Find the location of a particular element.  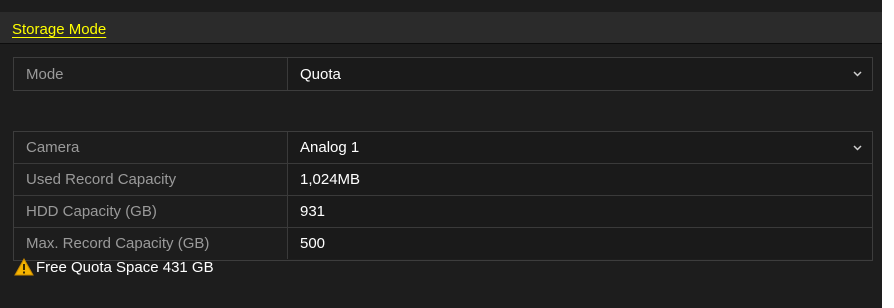

free-quota-text: Free Quota Space 431 GB is located at coordinates (125, 267).